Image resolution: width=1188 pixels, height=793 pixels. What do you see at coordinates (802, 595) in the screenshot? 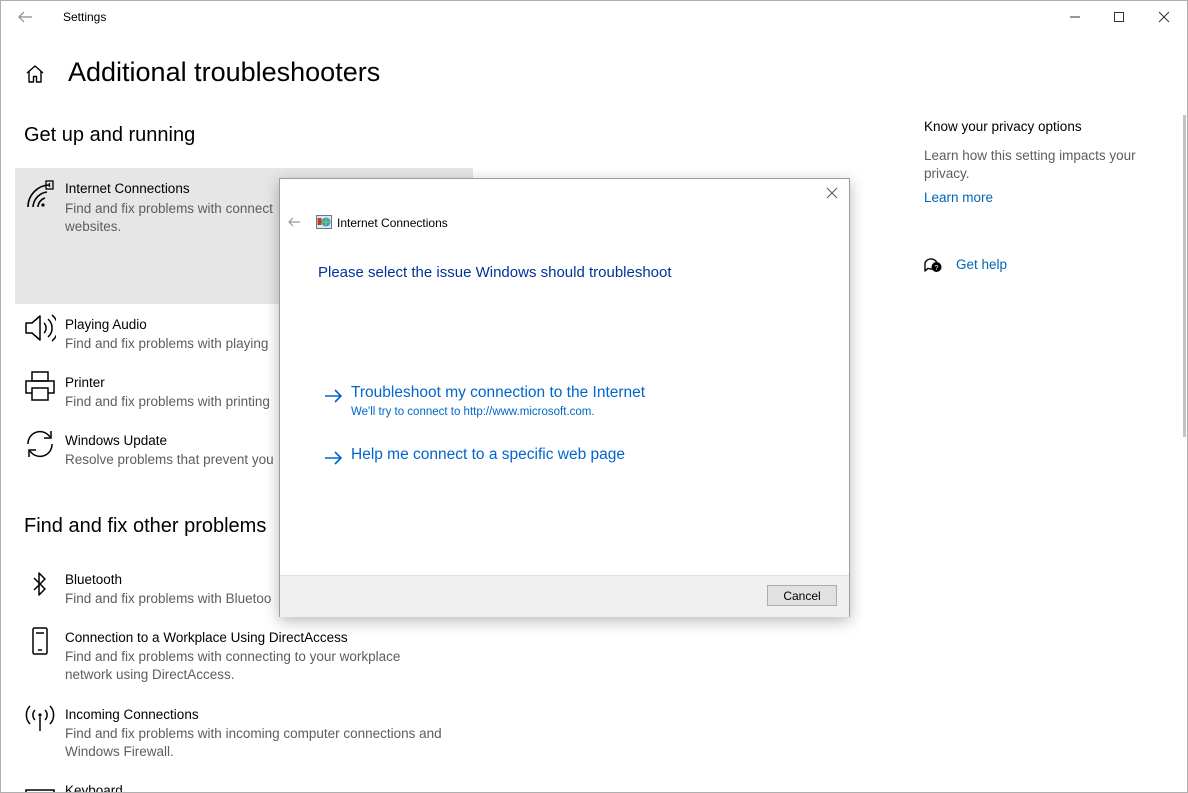
I see `cancel-button: Cancel` at bounding box center [802, 595].